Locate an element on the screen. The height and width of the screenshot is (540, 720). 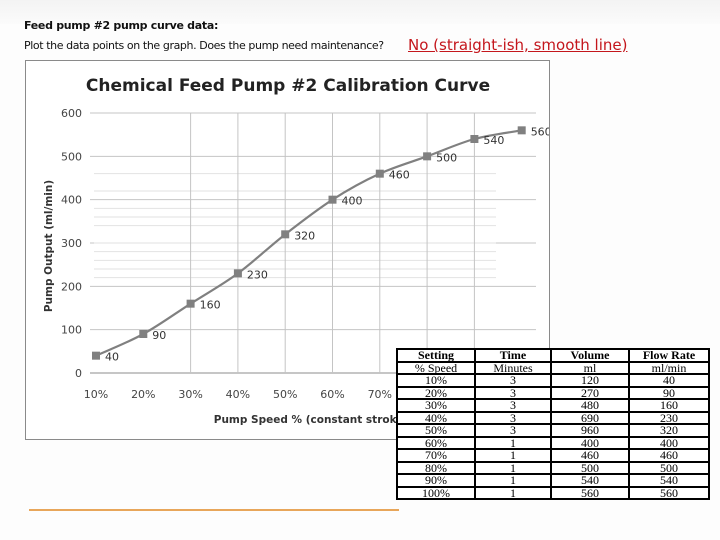
data-label: 160 is located at coordinates (210, 305).